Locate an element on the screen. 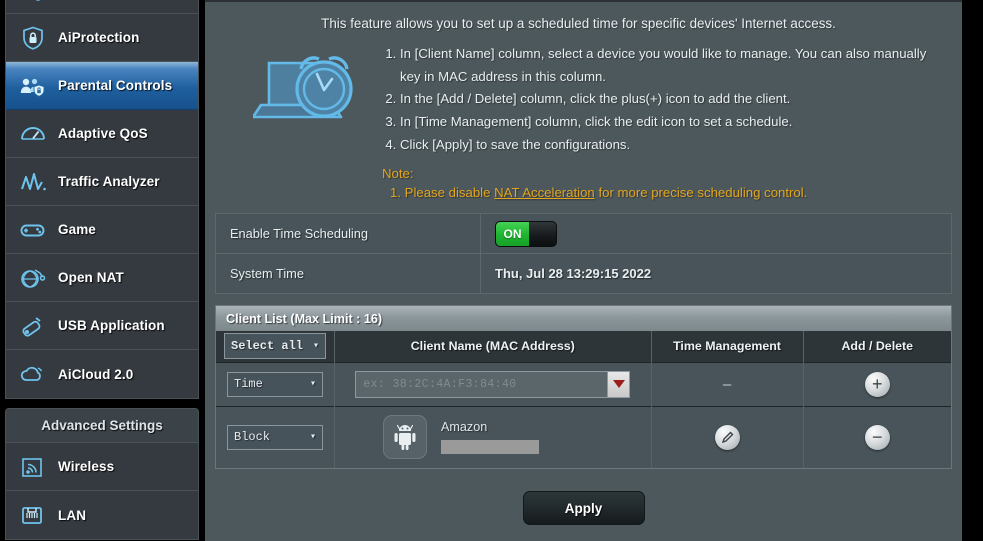 Image resolution: width=983 pixels, height=541 pixels. note-number: 1. is located at coordinates (395, 193).